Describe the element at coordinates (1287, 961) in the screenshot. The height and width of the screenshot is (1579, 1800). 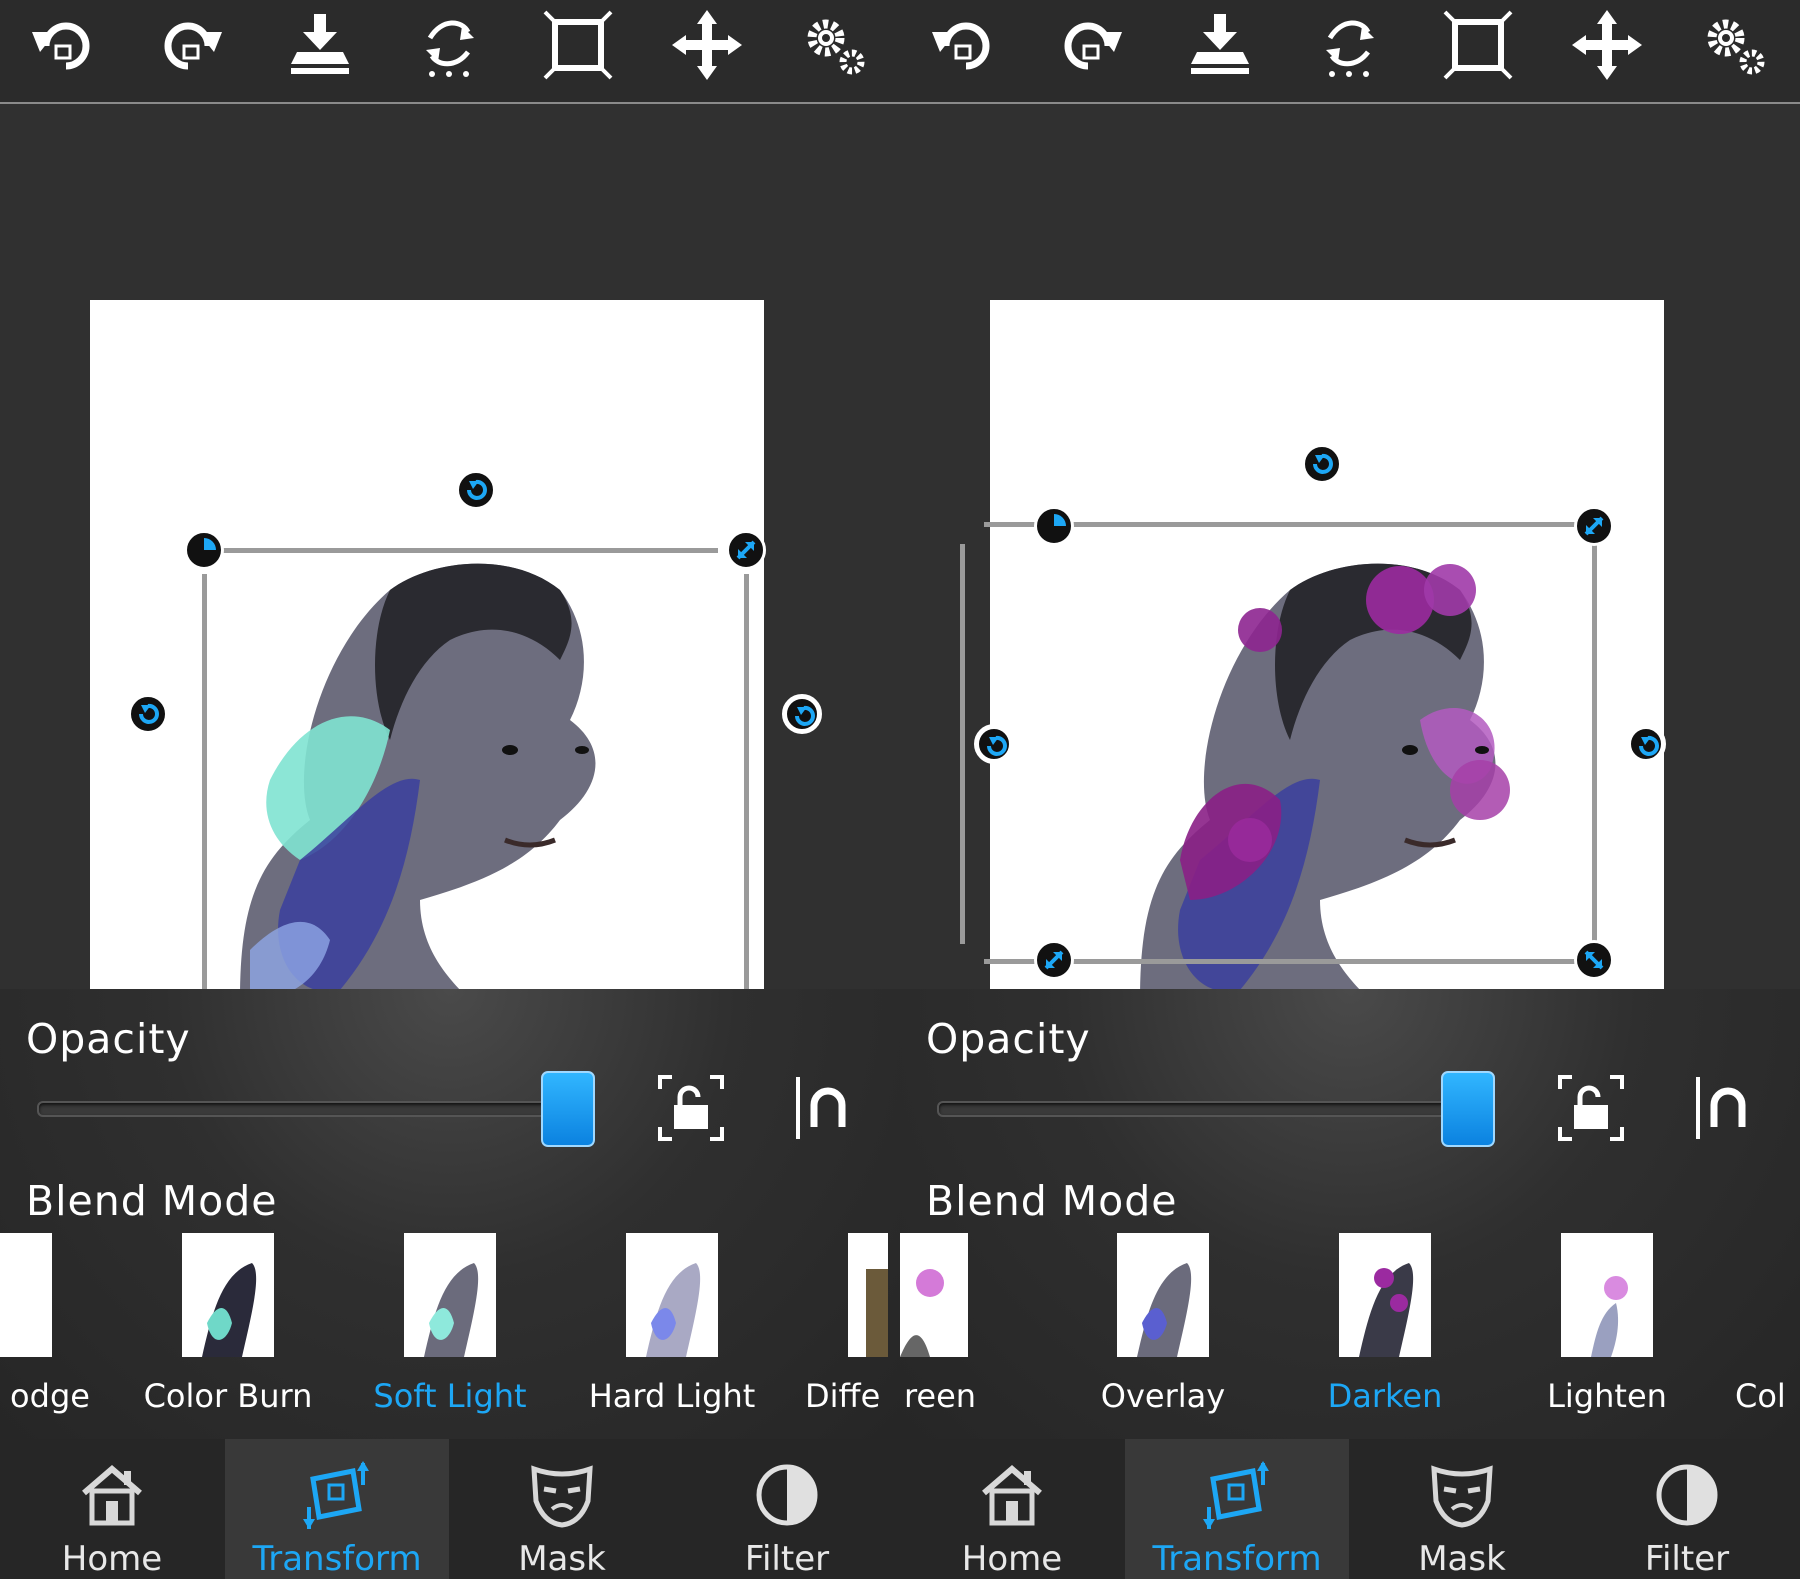
I see `bbox-edge-bottom` at that location.